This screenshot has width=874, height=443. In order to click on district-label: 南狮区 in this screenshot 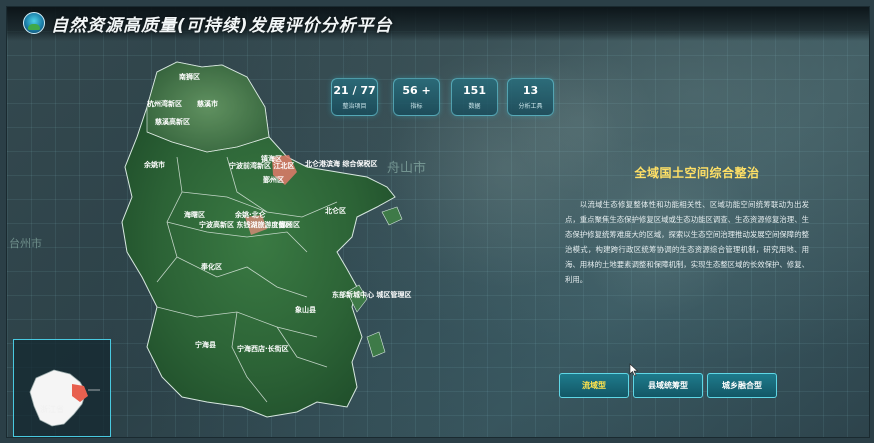, I will do `click(189, 76)`.